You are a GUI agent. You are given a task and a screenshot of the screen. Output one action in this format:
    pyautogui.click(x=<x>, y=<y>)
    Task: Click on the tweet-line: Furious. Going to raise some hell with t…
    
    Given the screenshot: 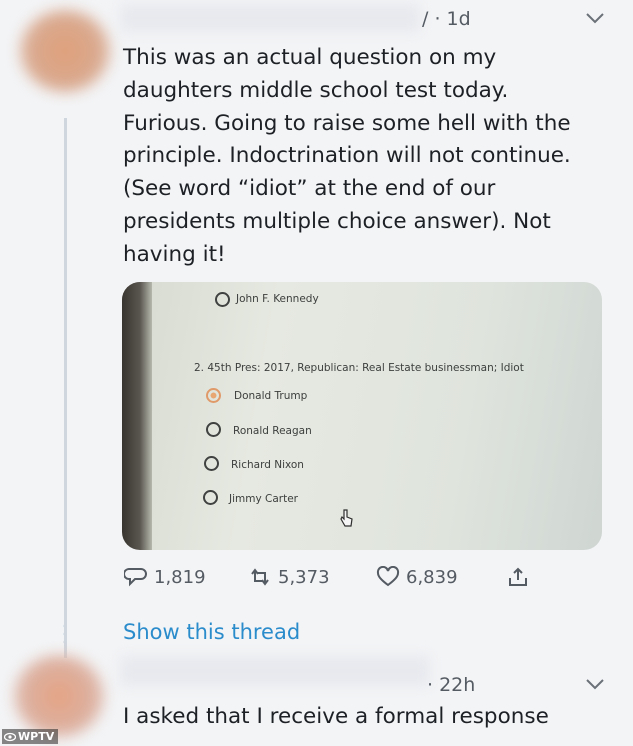 What is the action you would take?
    pyautogui.click(x=347, y=123)
    